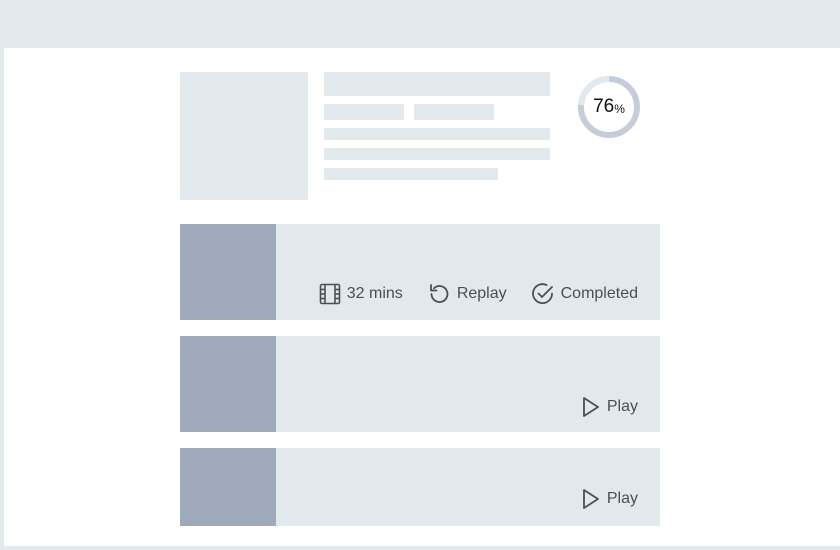 The height and width of the screenshot is (550, 840). What do you see at coordinates (420, 384) in the screenshot?
I see `lesson-row-2: Play` at bounding box center [420, 384].